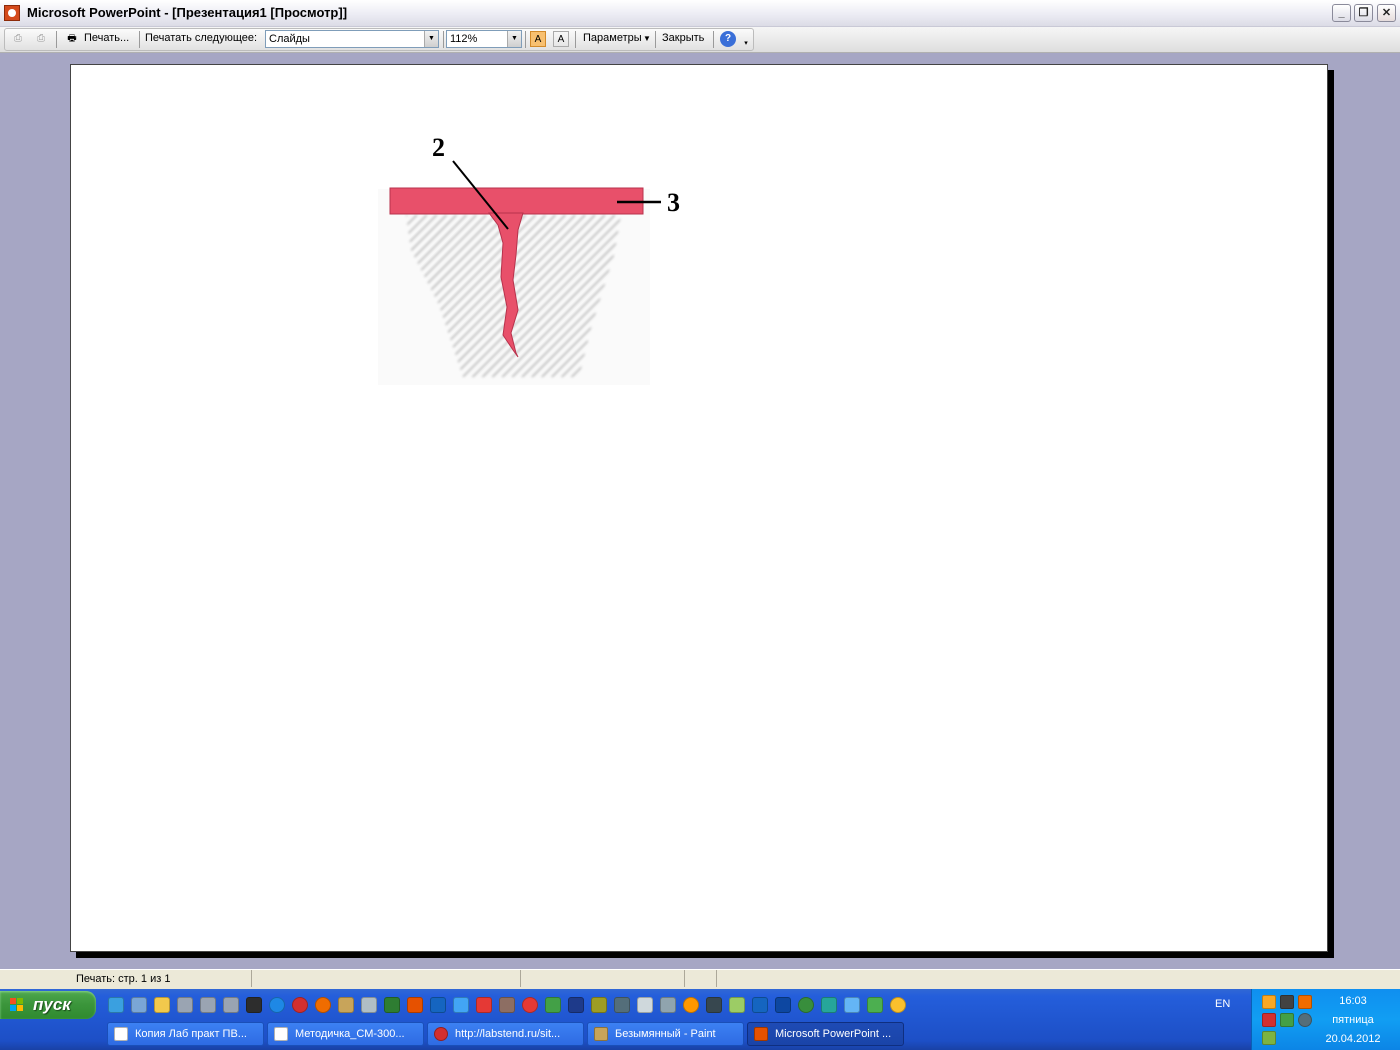 This screenshot has height=1050, width=1400. Describe the element at coordinates (201, 38) in the screenshot. I see `print-what-label: Печатать следующее:` at that location.